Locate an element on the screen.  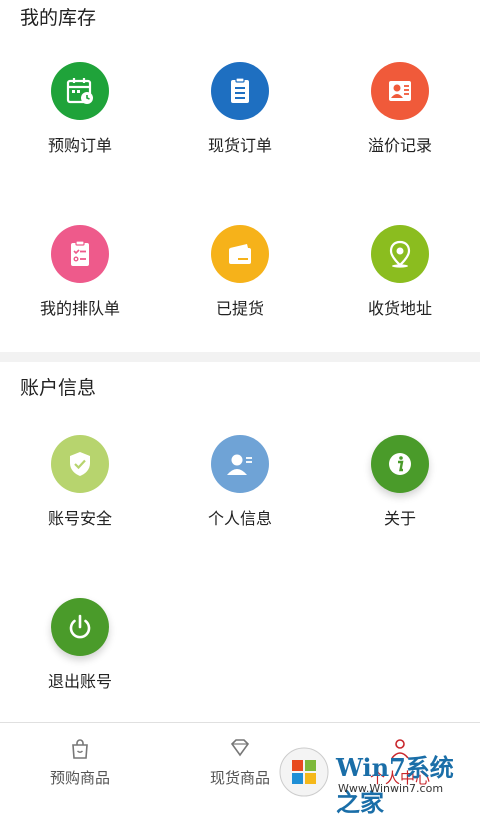
personal-info-button: 个人信息 is located at coordinates (240, 482).